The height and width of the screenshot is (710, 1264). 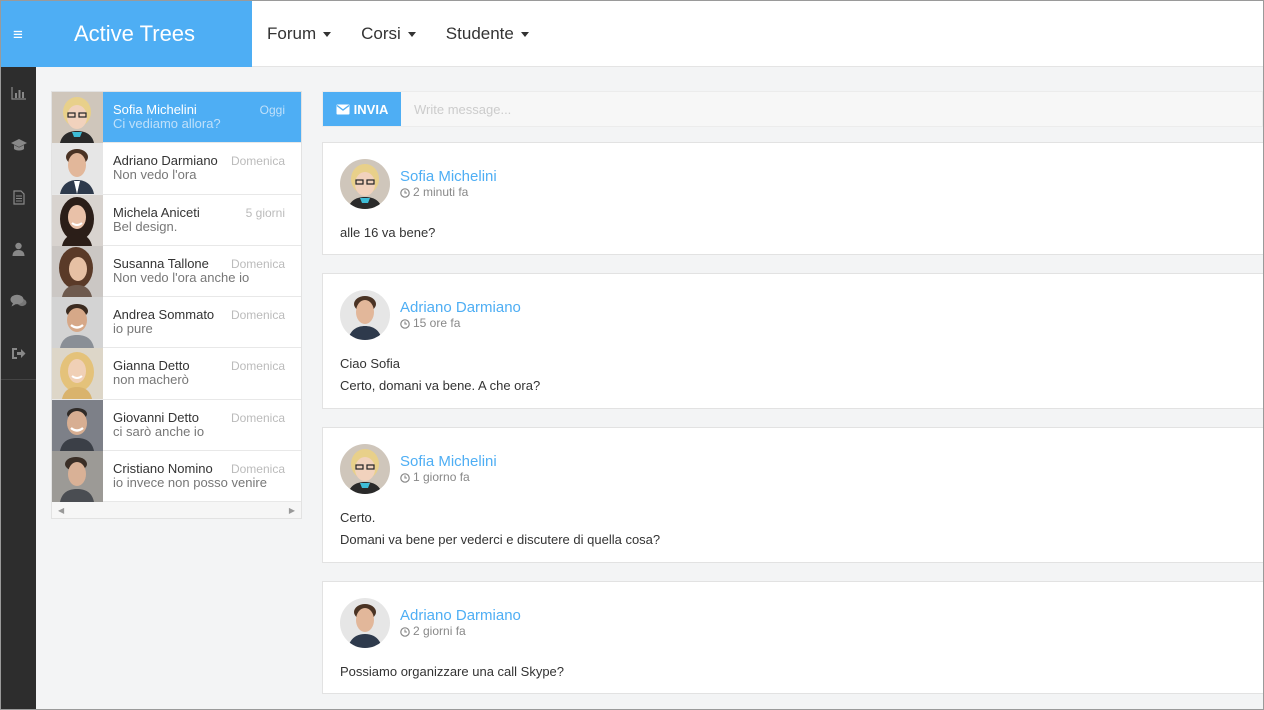 I want to click on scroll-left-icon: ◀, so click(x=61, y=510).